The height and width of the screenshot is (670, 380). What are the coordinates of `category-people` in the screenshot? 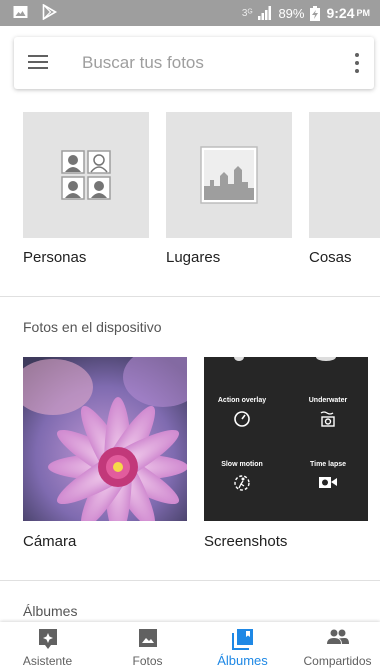 It's located at (86, 175).